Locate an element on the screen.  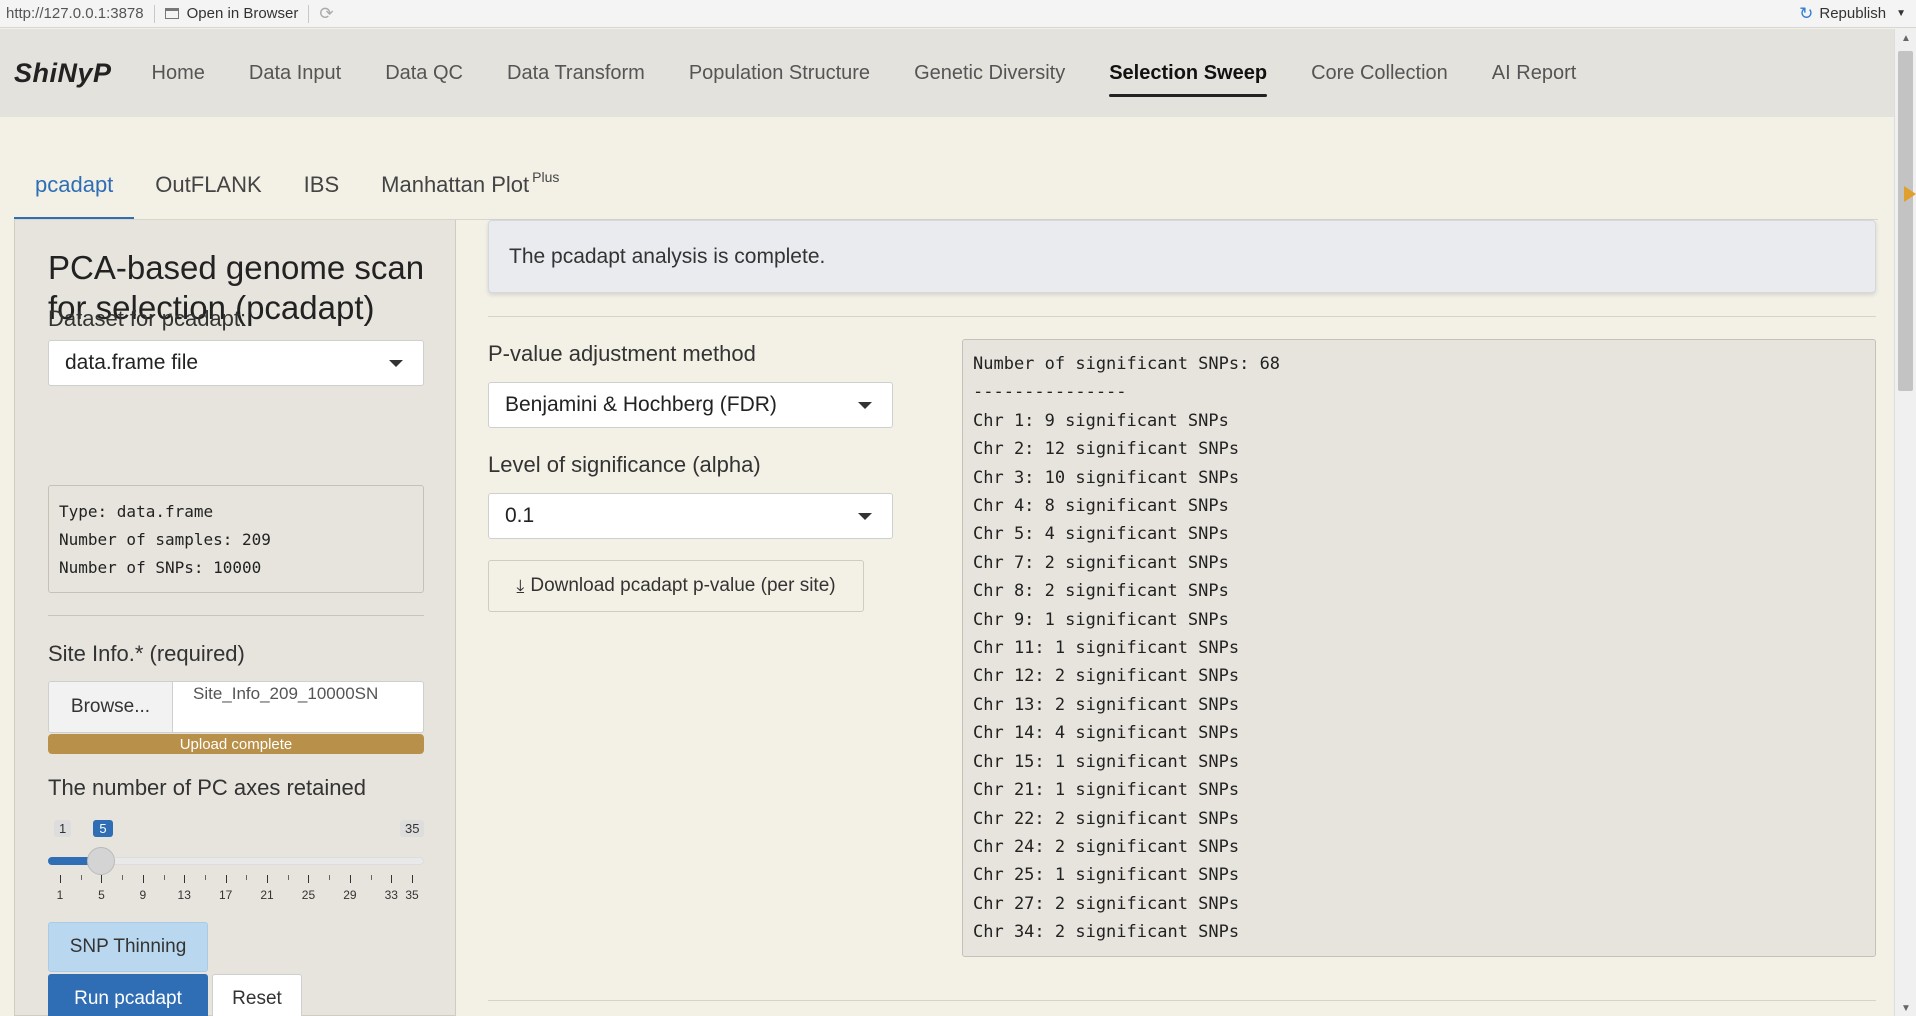
slider-min-label: 1 is located at coordinates (63, 828).